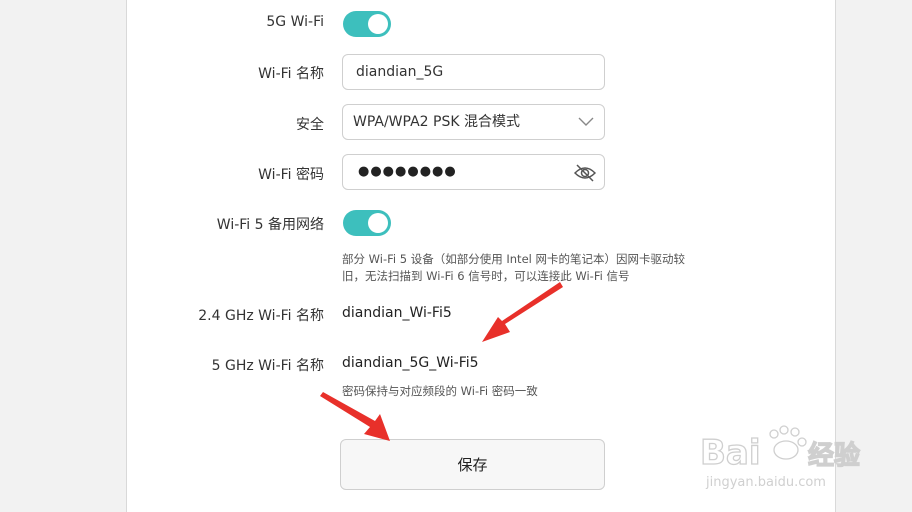  What do you see at coordinates (834, 455) in the screenshot?
I see `svg-text: 经验` at bounding box center [834, 455].